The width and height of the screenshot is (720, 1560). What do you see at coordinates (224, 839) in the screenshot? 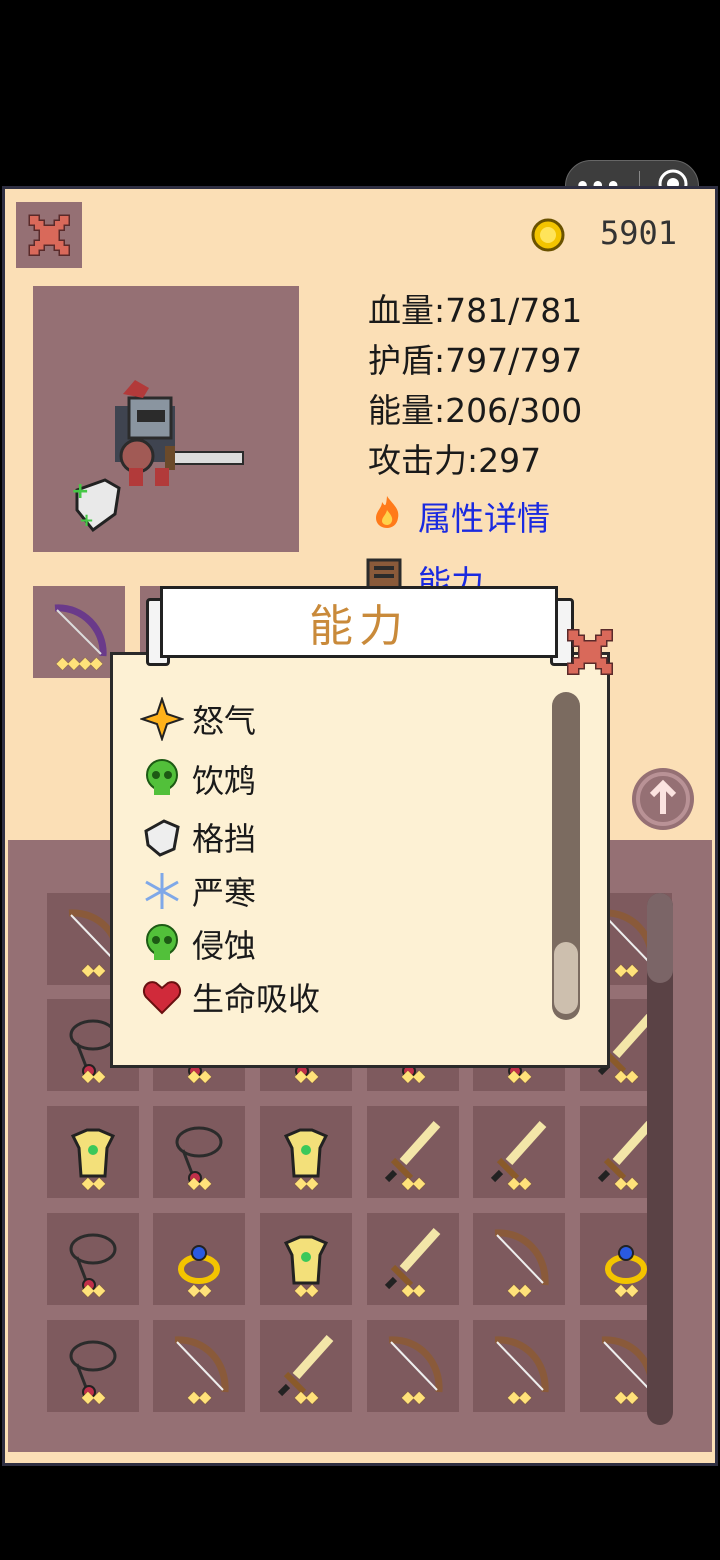
I see `ability-name: 格挡` at bounding box center [224, 839].